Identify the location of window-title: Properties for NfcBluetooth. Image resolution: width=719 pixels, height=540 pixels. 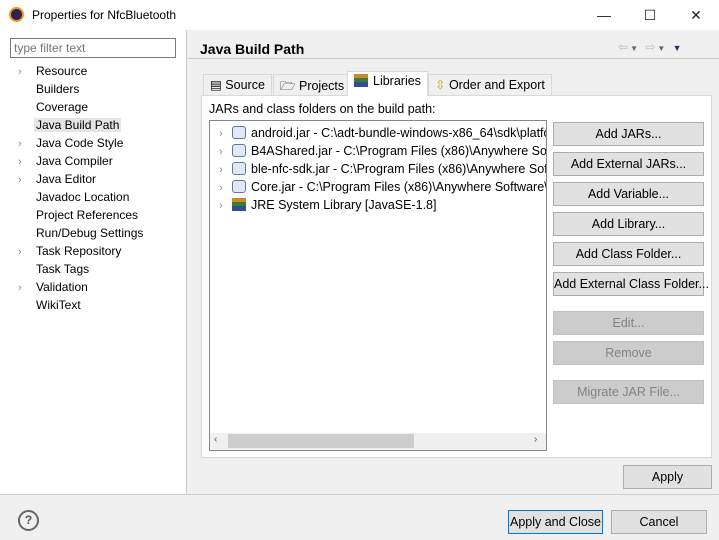
(104, 15).